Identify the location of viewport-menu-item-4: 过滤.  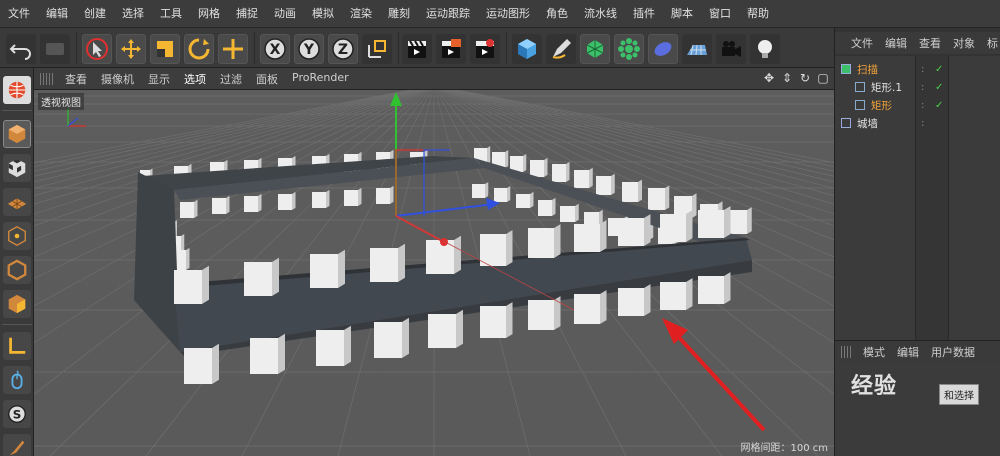
(231, 79).